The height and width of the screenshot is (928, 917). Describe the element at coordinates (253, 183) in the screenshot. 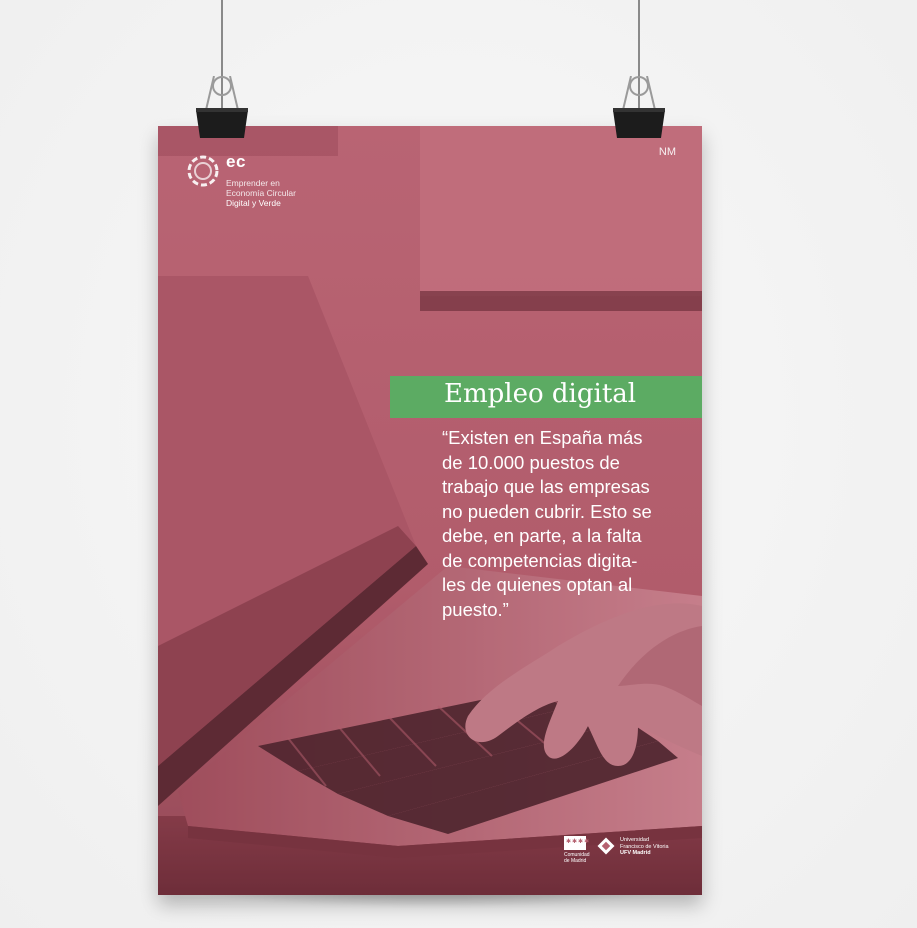

I see `logo-tagline-1: Emprender en` at that location.